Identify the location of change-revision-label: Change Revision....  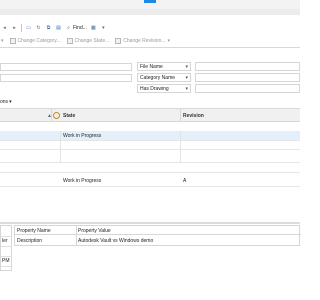
(144, 40).